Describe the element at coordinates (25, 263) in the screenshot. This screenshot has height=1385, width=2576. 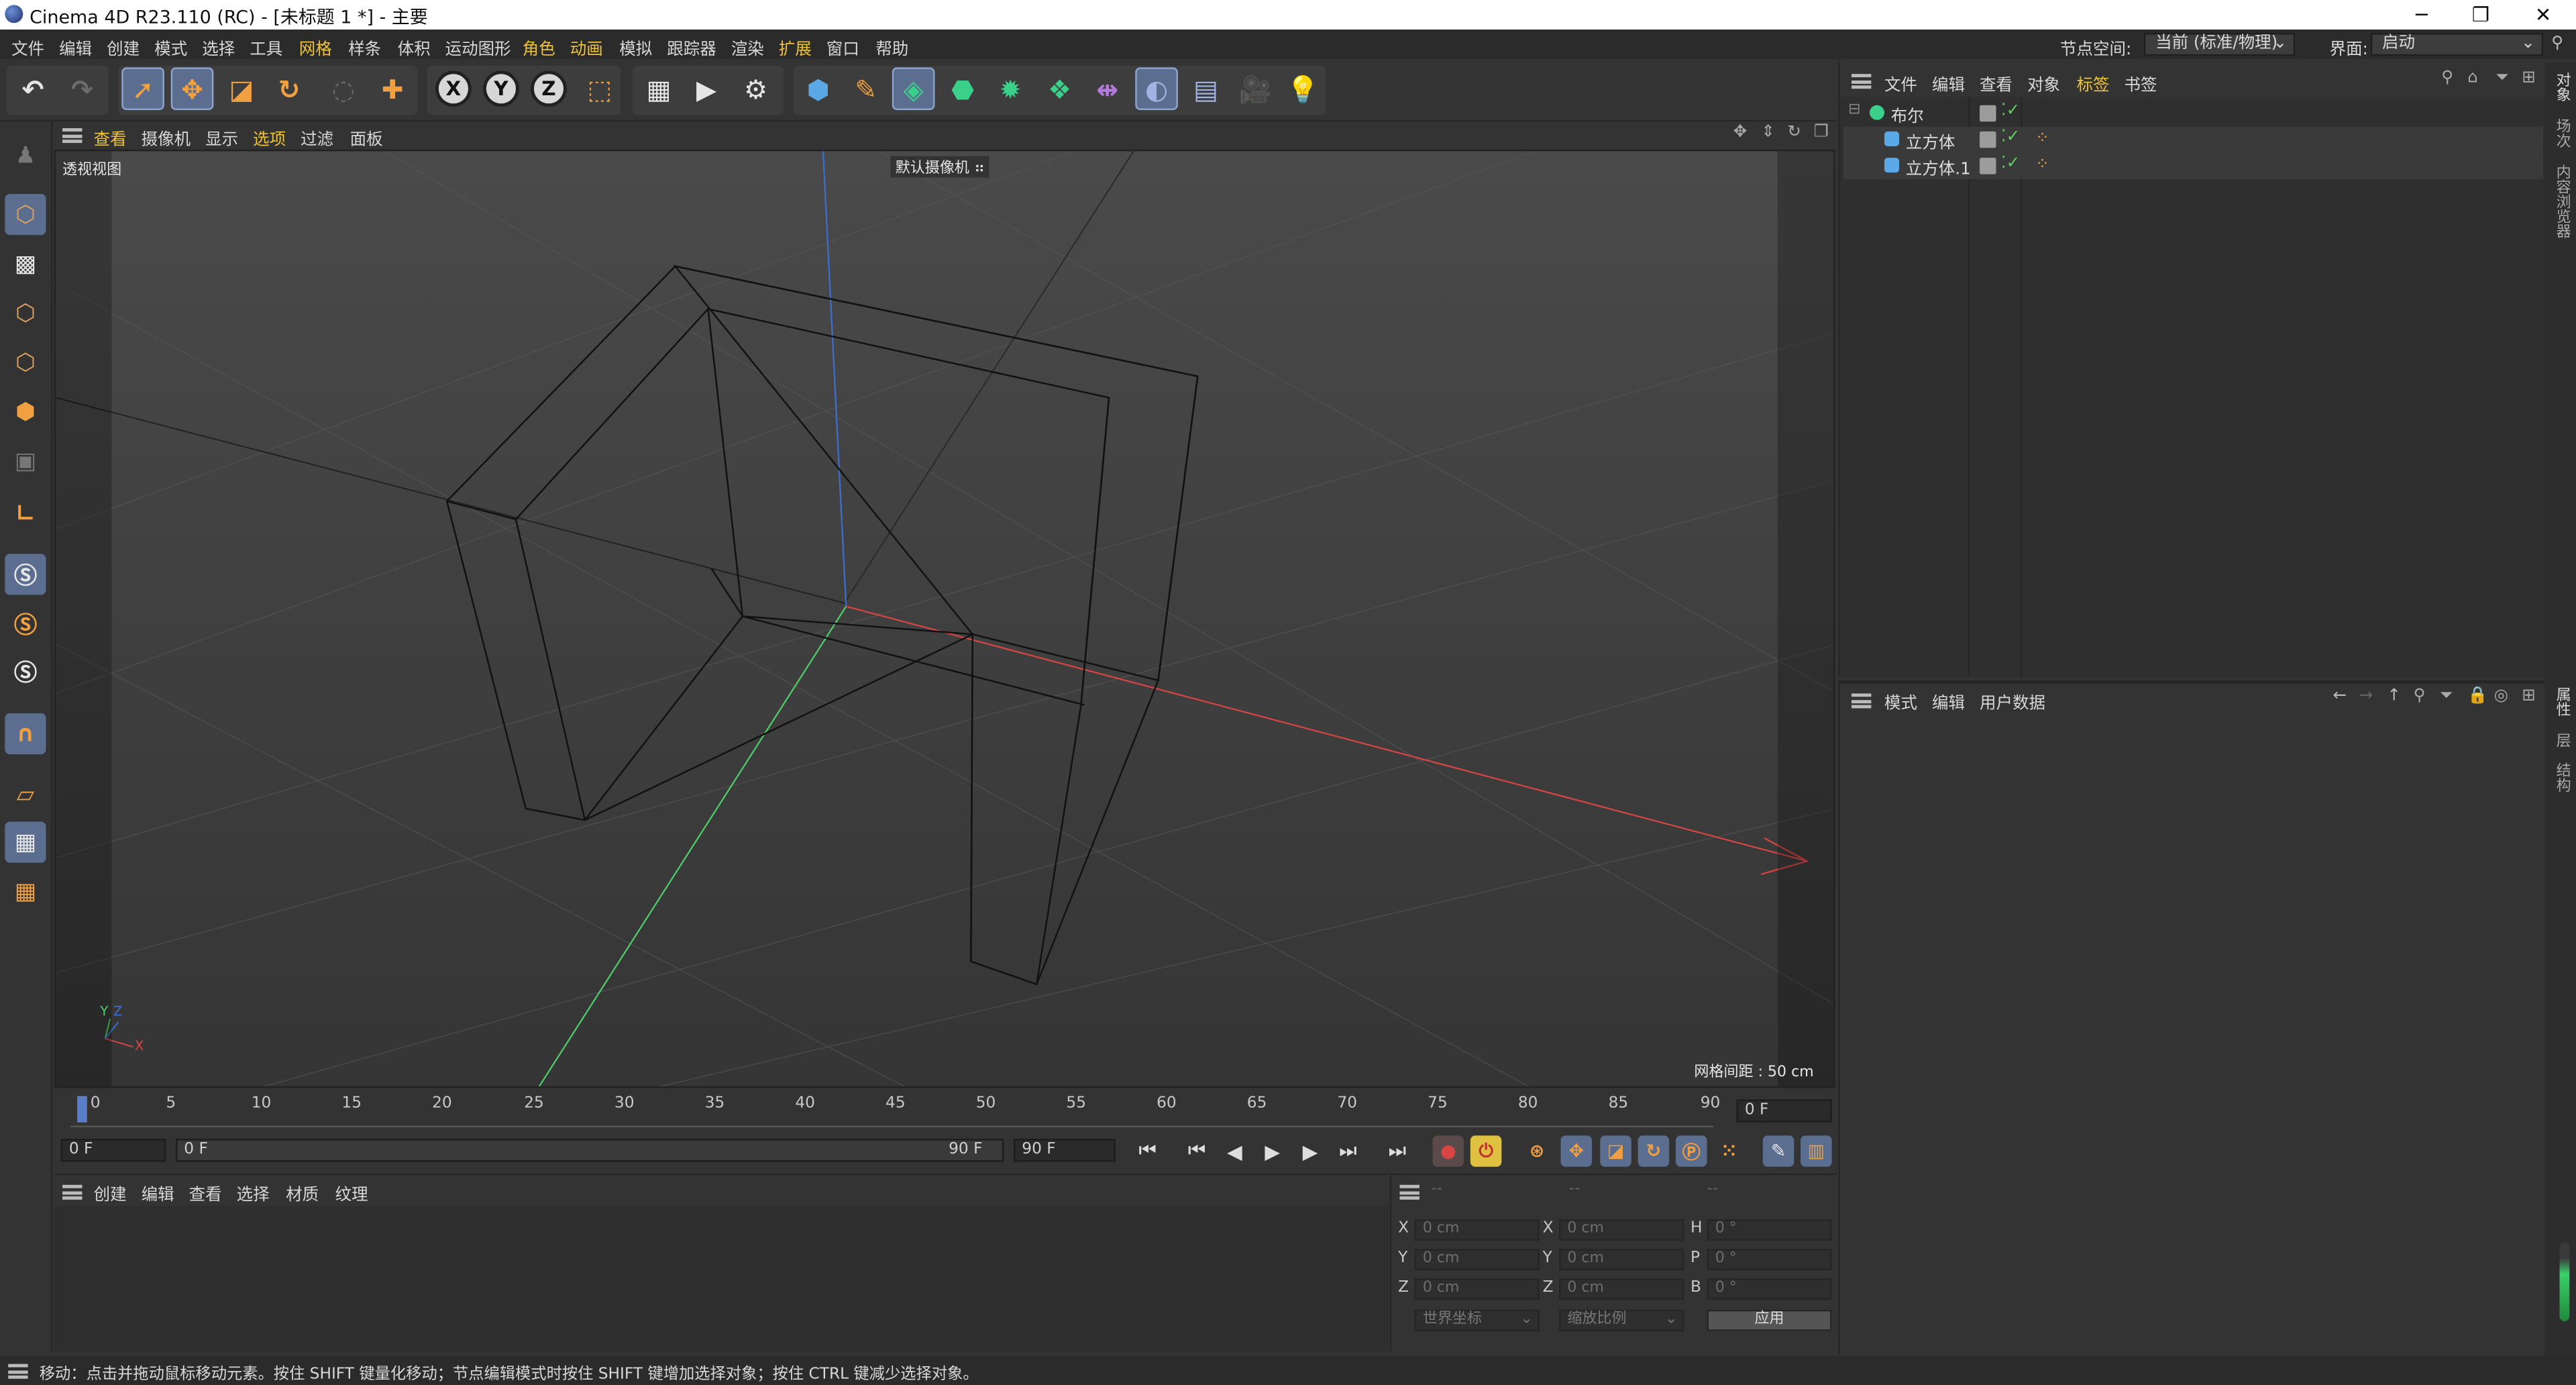
I see `texture-mode-icon: ▩` at that location.